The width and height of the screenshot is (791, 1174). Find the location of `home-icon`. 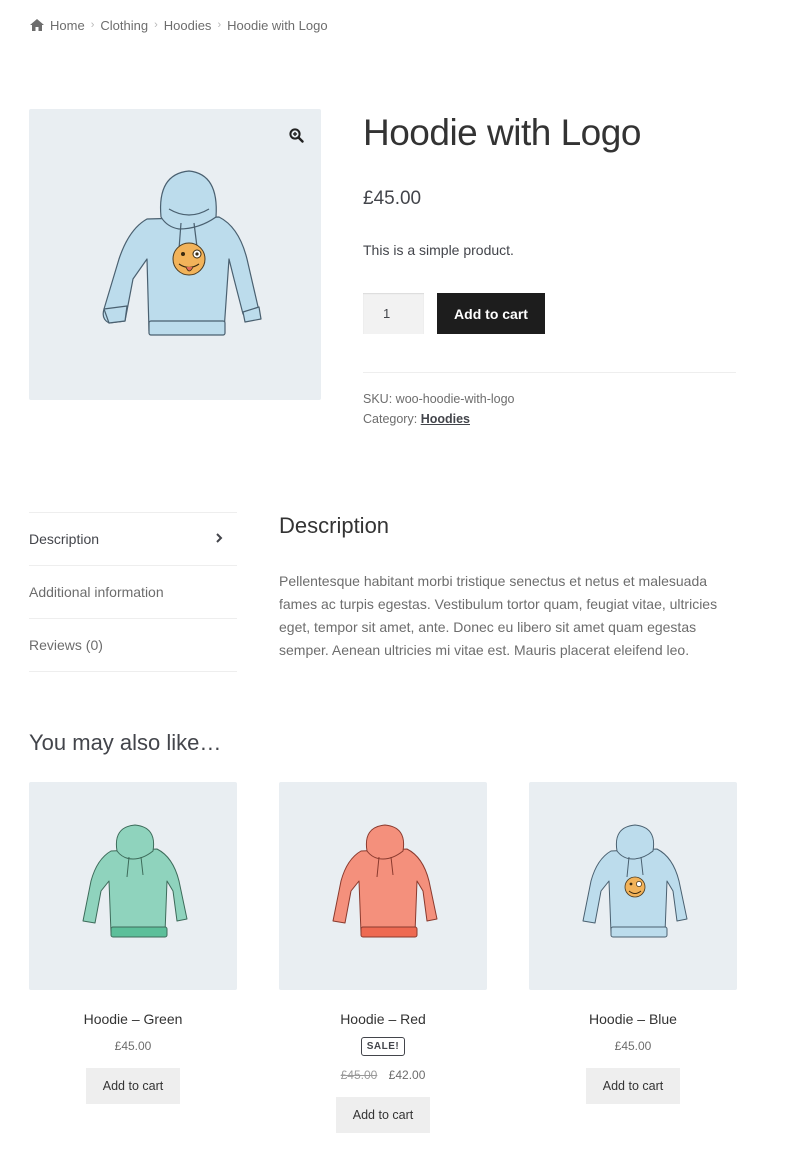

home-icon is located at coordinates (37, 25).